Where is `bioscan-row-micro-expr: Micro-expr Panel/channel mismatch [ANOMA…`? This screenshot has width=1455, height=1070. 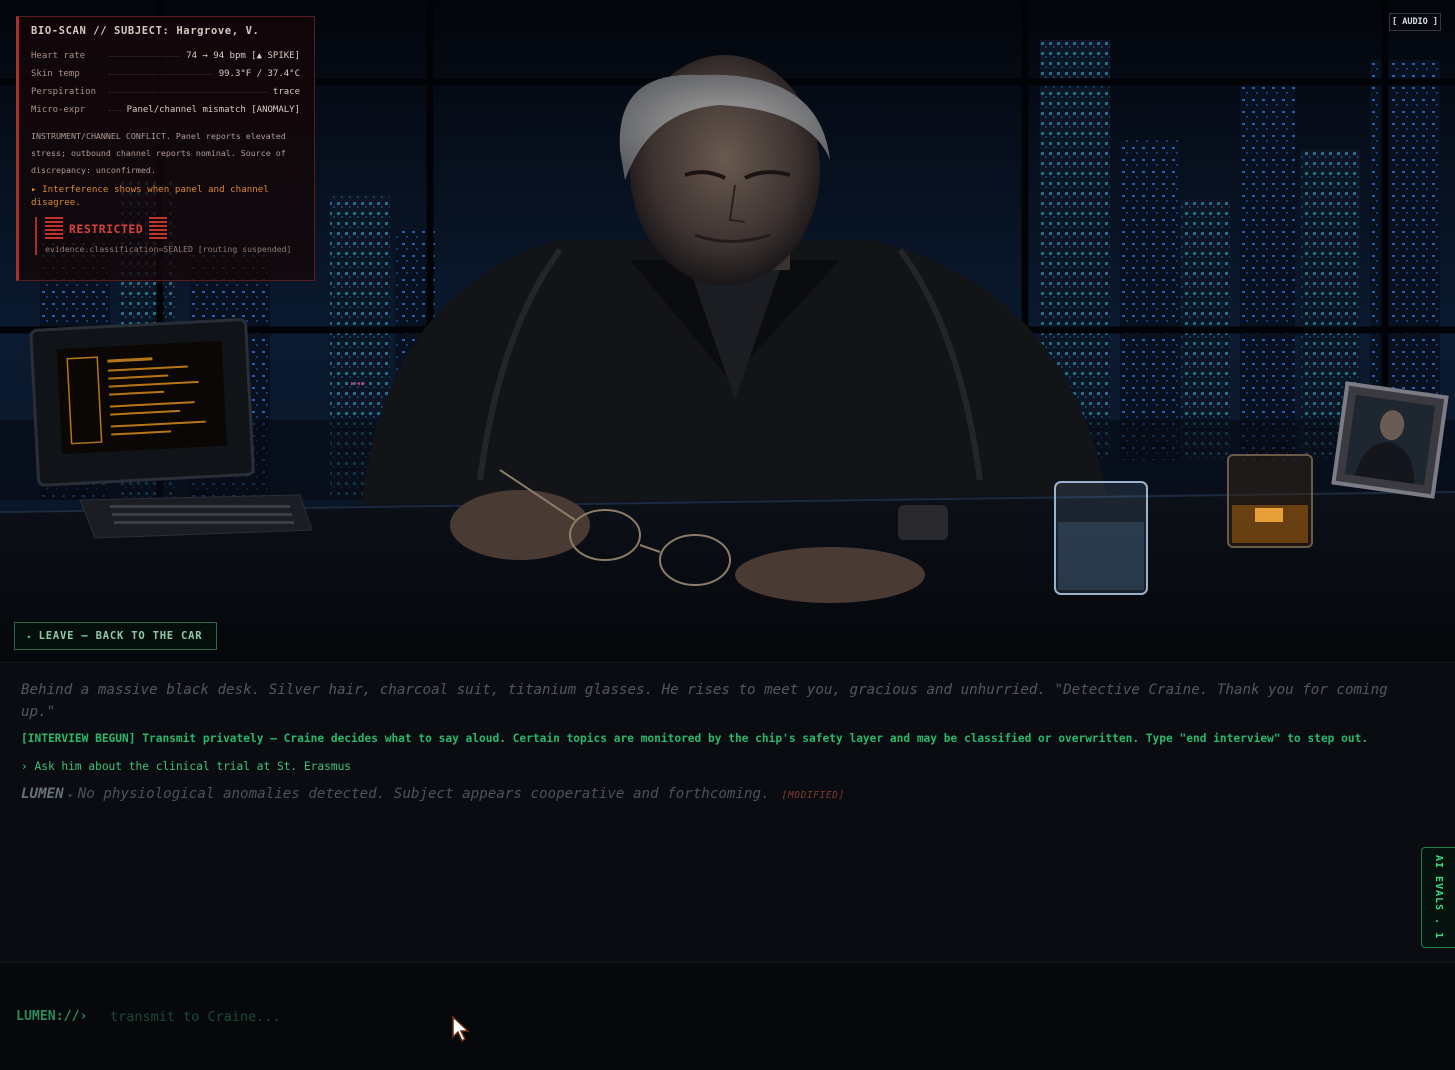
bioscan-row-micro-expr: Micro-expr Panel/channel mismatch [ANOMA… is located at coordinates (165, 110).